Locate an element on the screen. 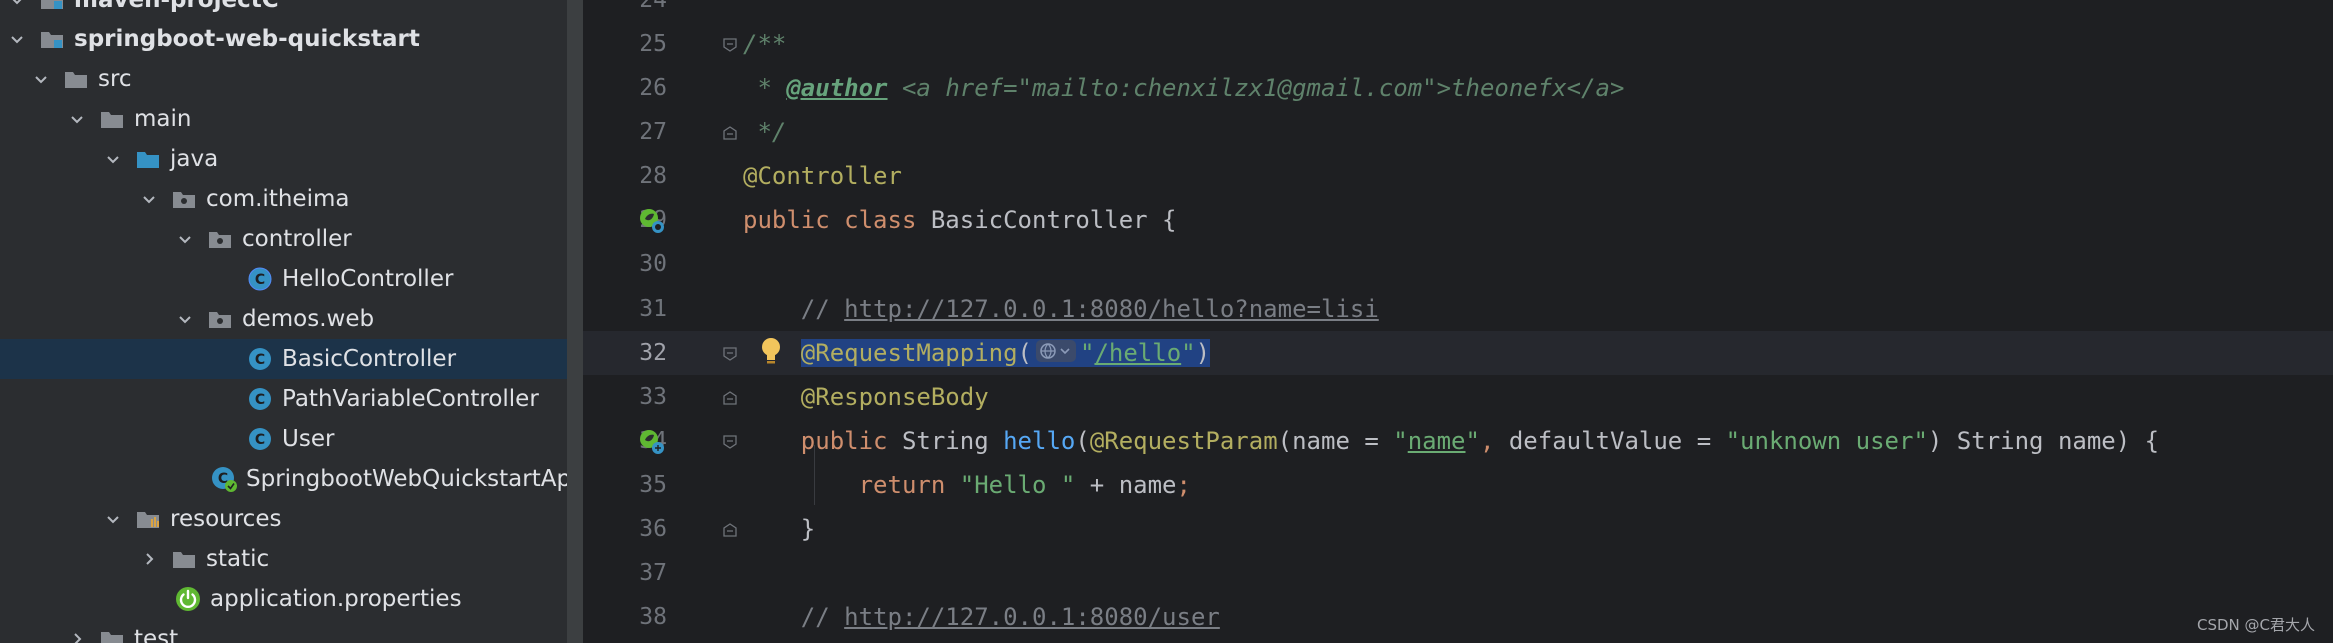 The width and height of the screenshot is (2333, 643). line-number: 27 is located at coordinates (653, 132).